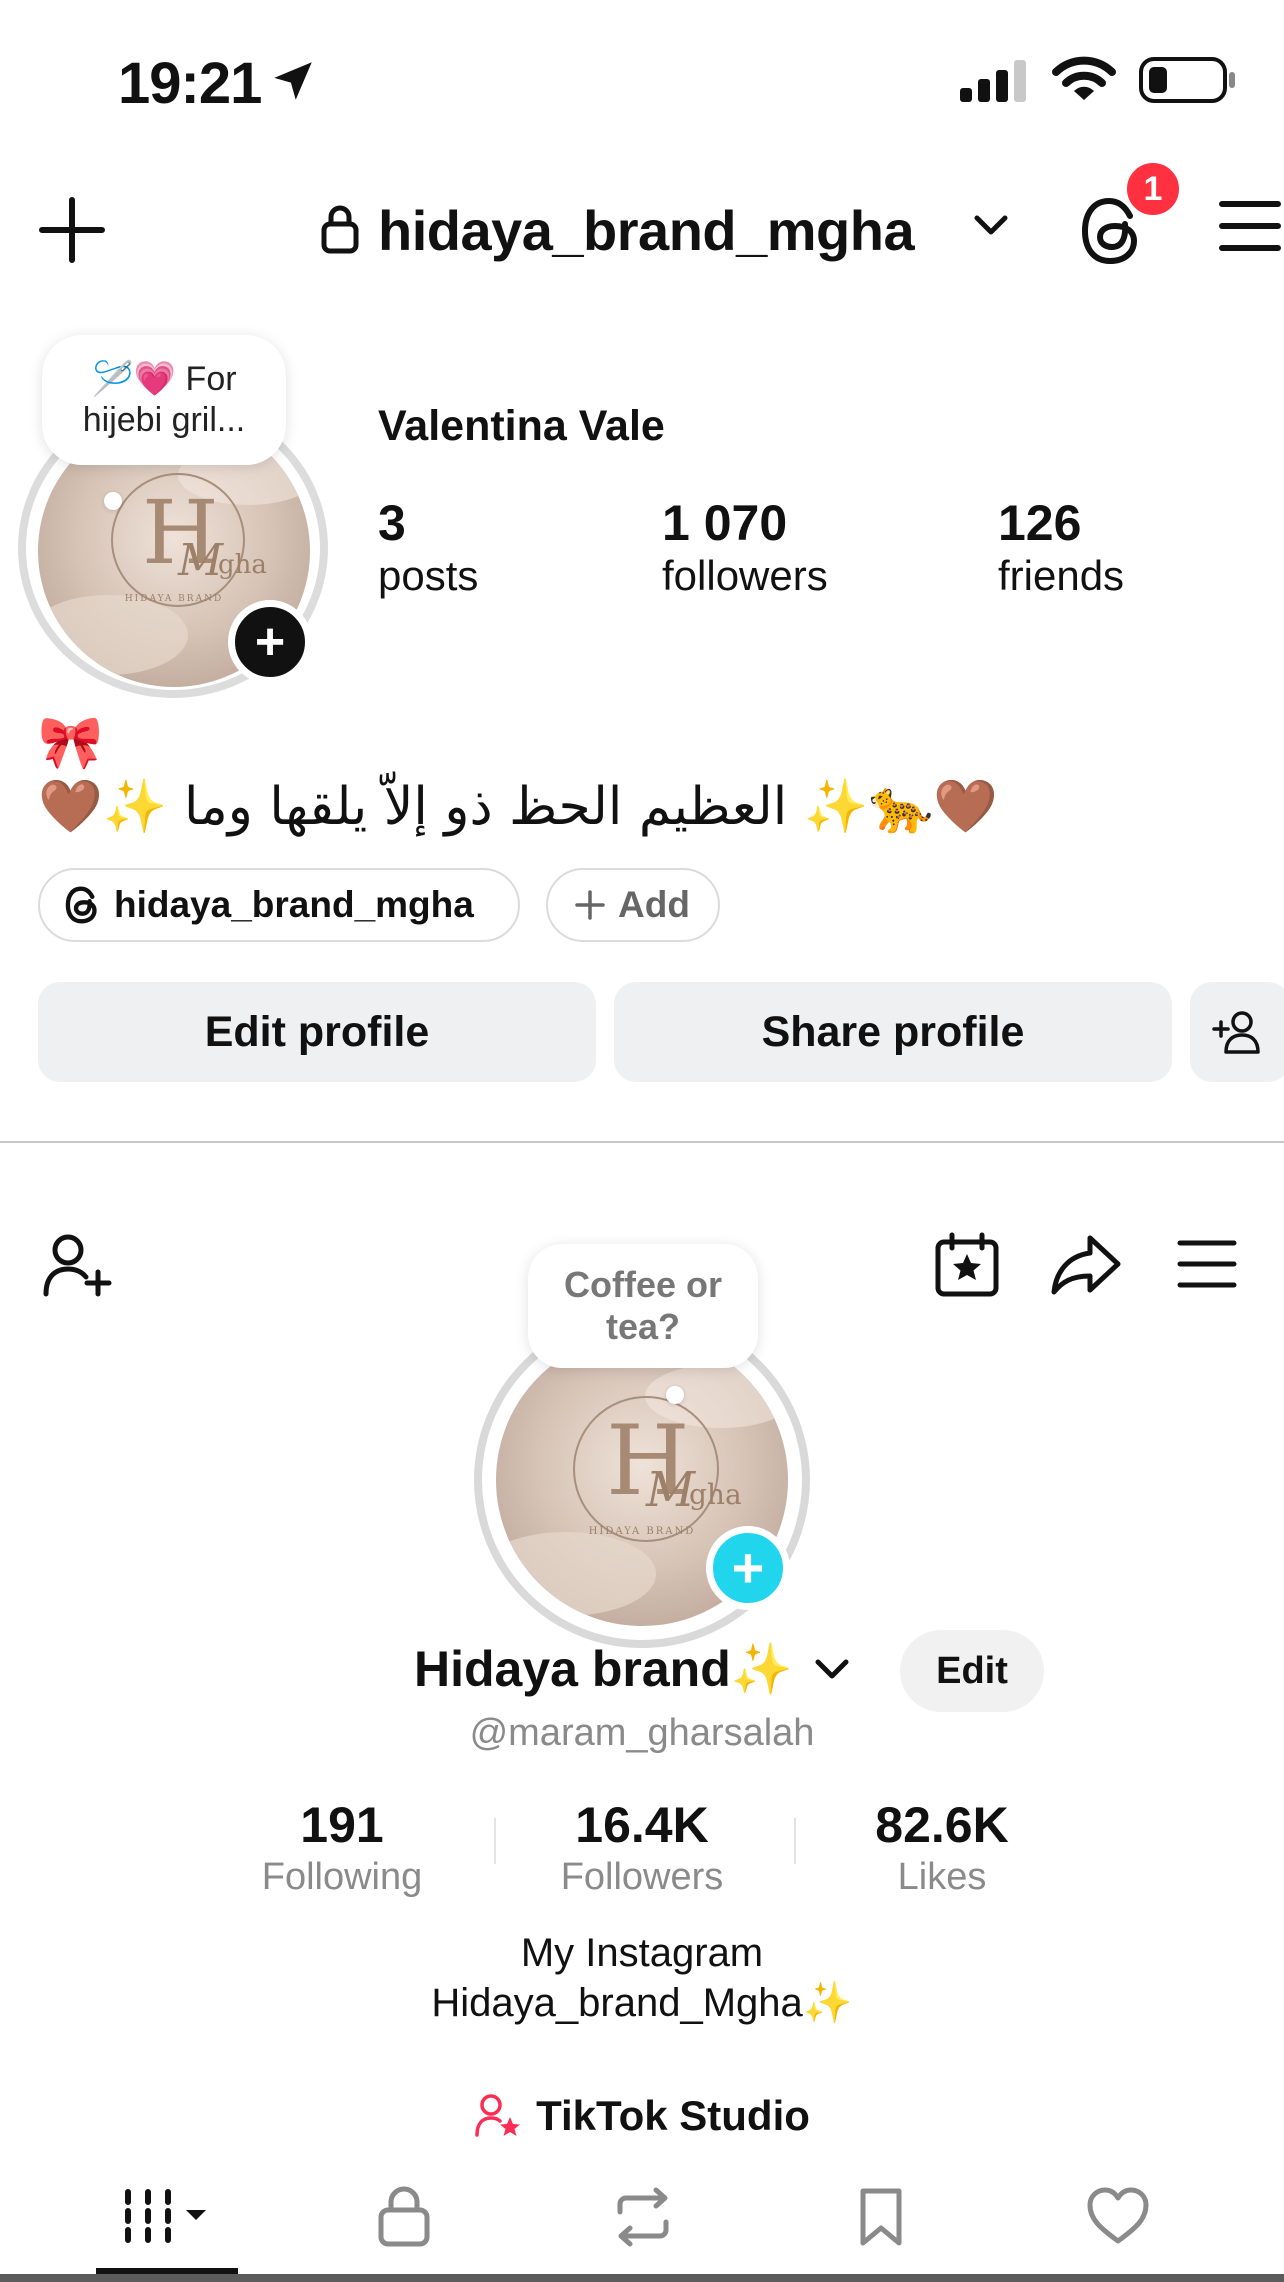 The width and height of the screenshot is (1284, 2282). Describe the element at coordinates (293, 81) in the screenshot. I see `navigation-arrow-icon` at that location.